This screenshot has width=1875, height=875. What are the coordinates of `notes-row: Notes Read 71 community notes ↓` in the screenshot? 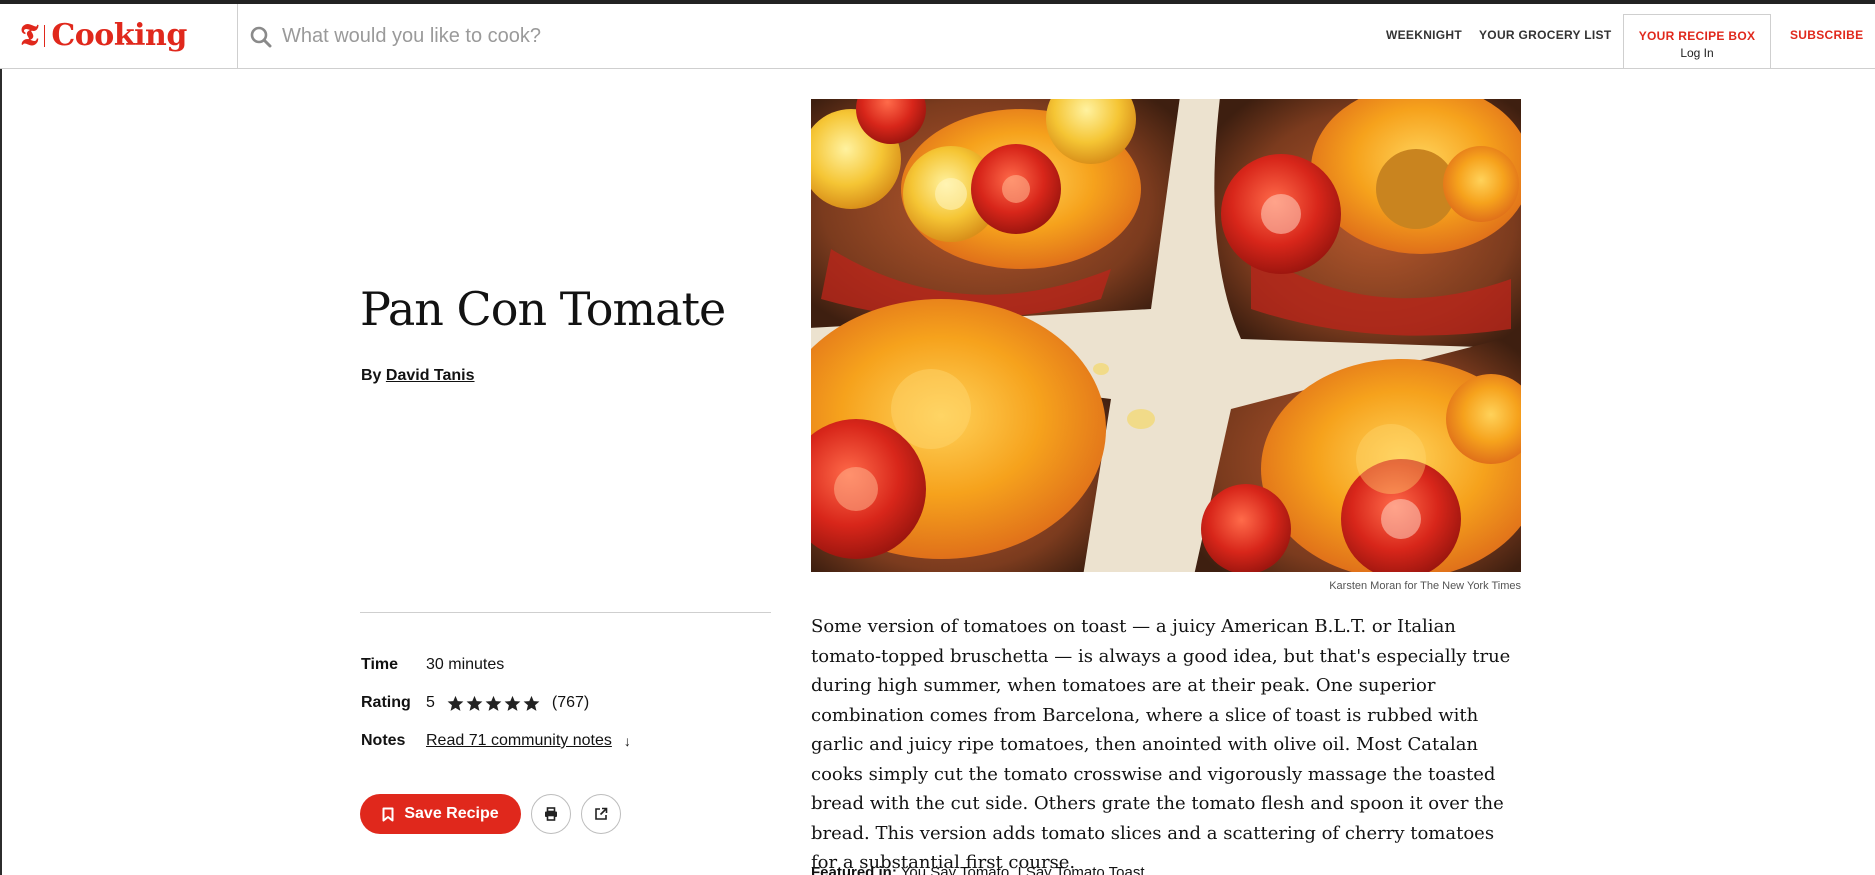 It's located at (571, 741).